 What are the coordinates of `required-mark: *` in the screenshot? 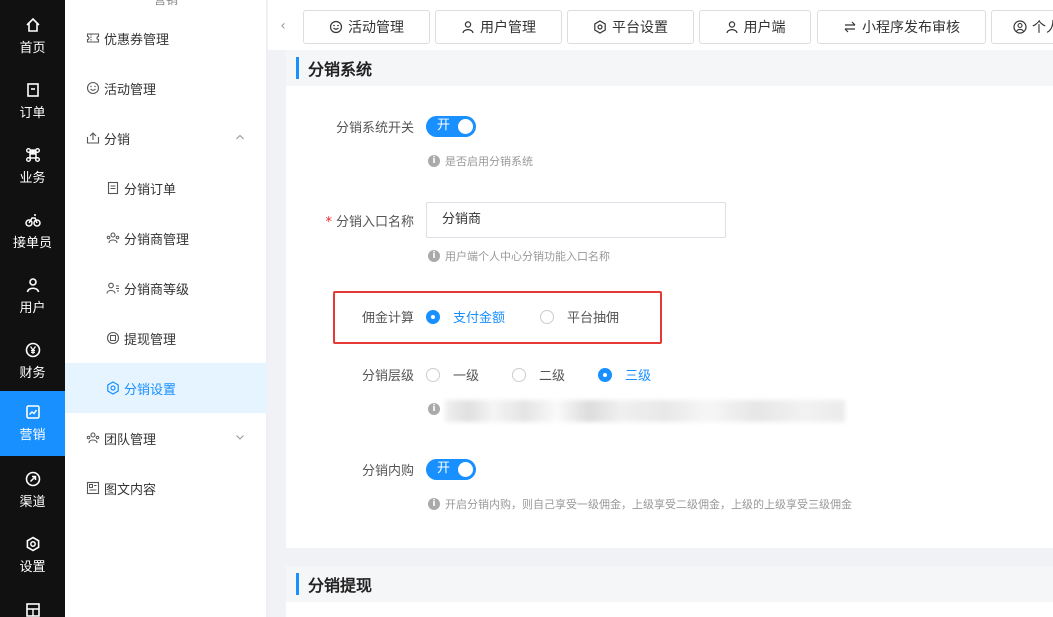 It's located at (328, 222).